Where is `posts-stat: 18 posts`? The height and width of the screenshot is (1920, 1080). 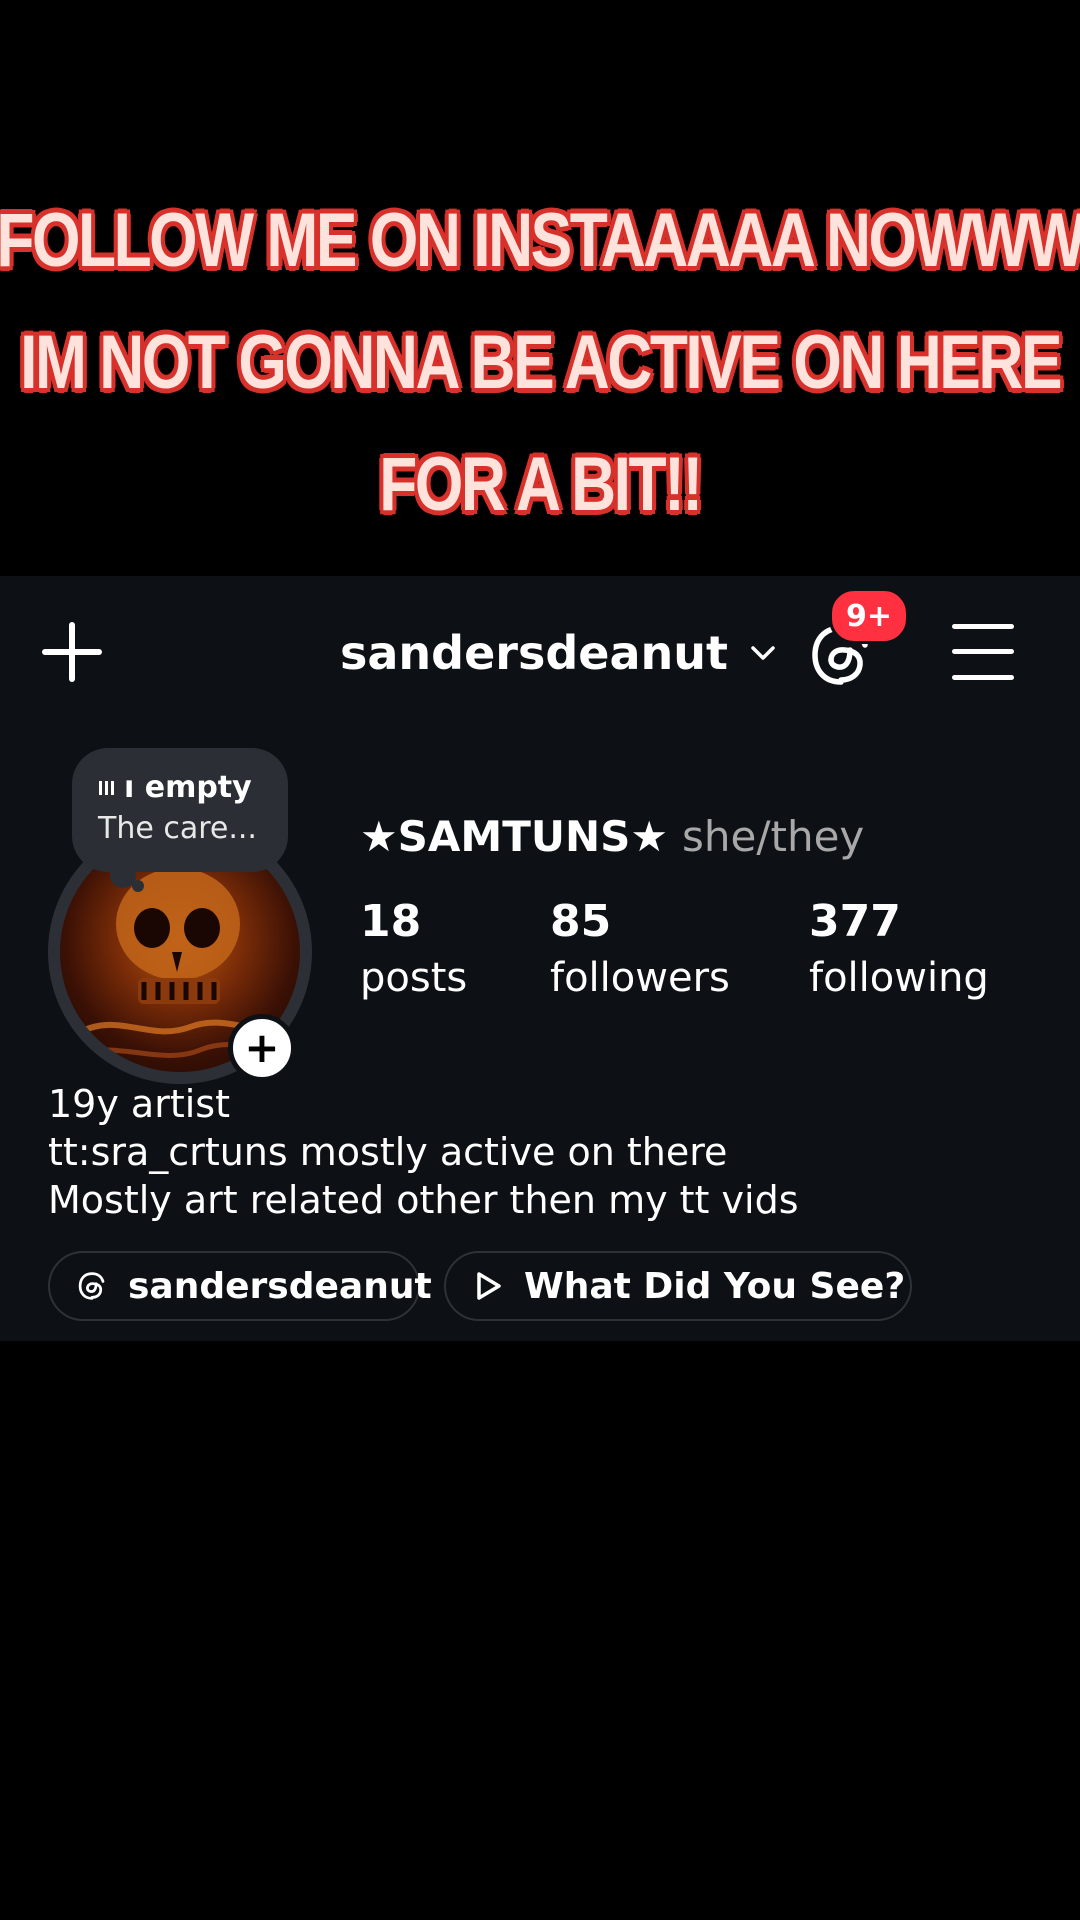
posts-stat: 18 posts is located at coordinates (413, 950).